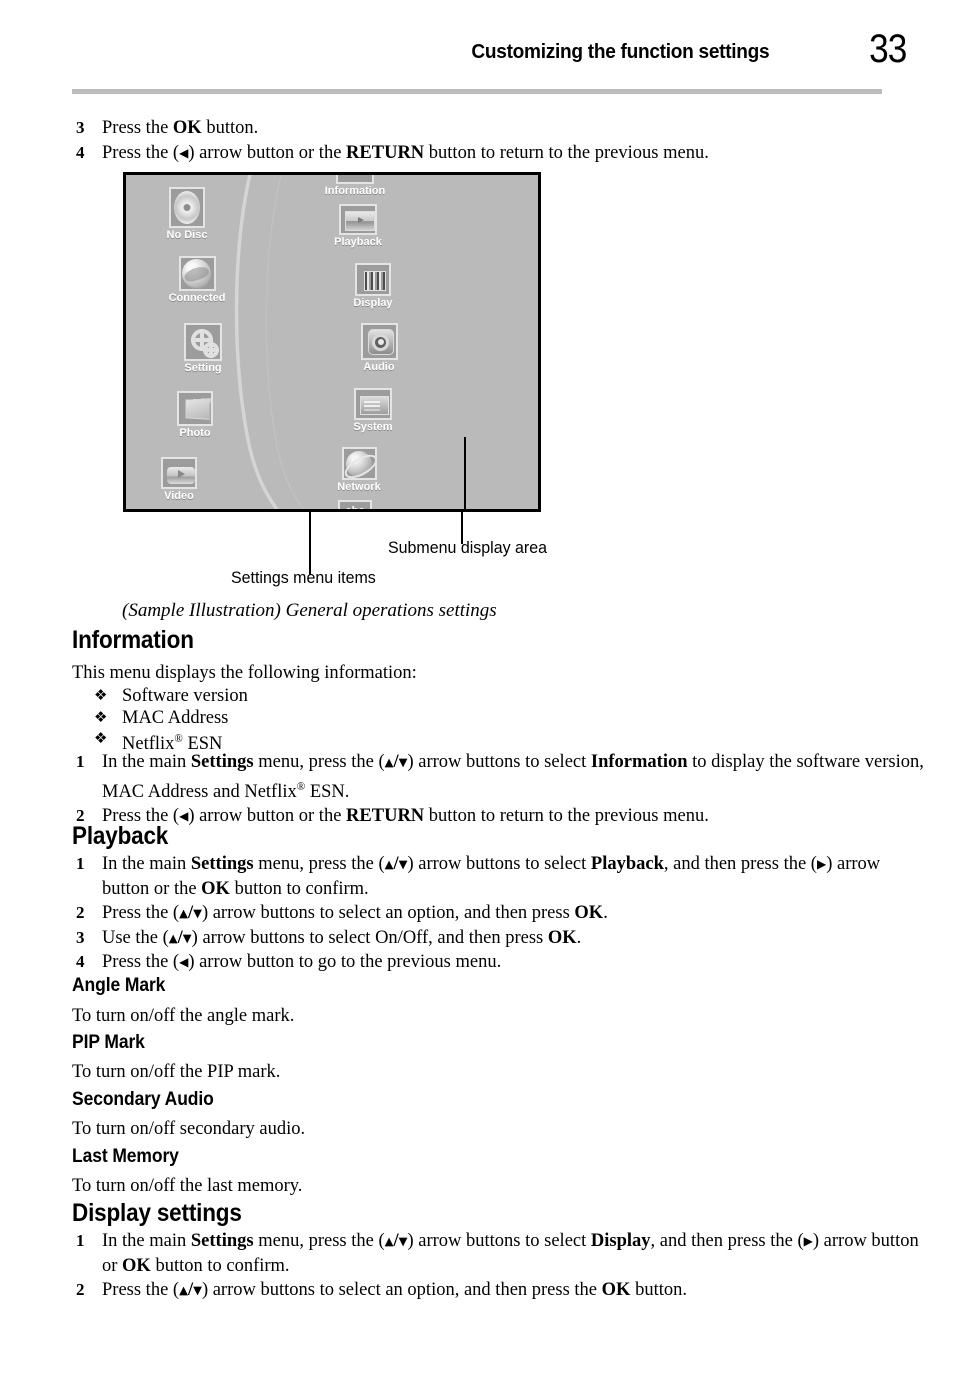 Image resolution: width=954 pixels, height=1391 pixels. What do you see at coordinates (175, 717) in the screenshot?
I see `list-item-label: MAC Address` at bounding box center [175, 717].